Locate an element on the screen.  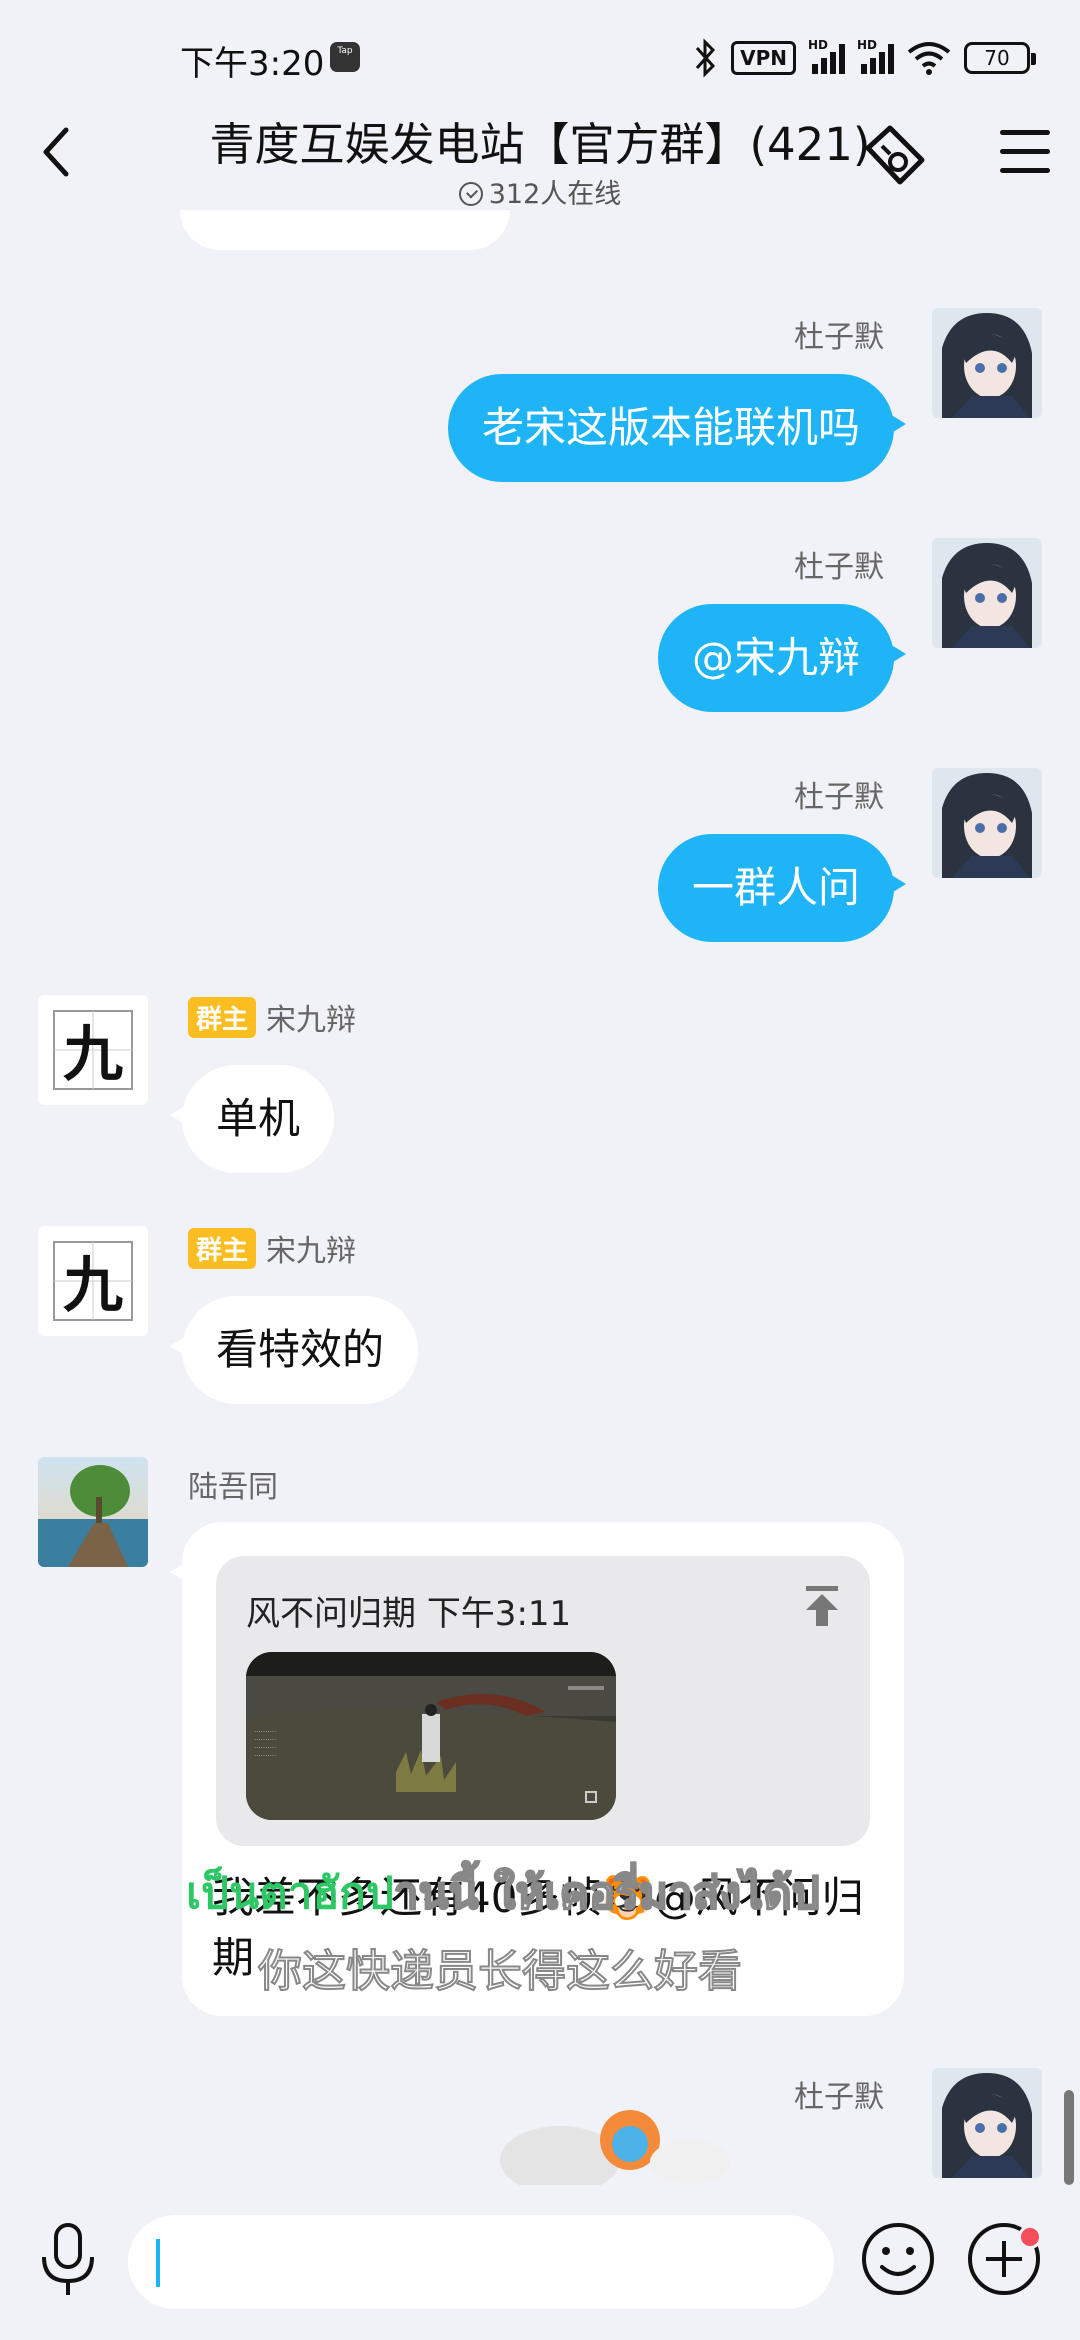
quote-header: 风不问归期 下午3:11 is located at coordinates (408, 1610).